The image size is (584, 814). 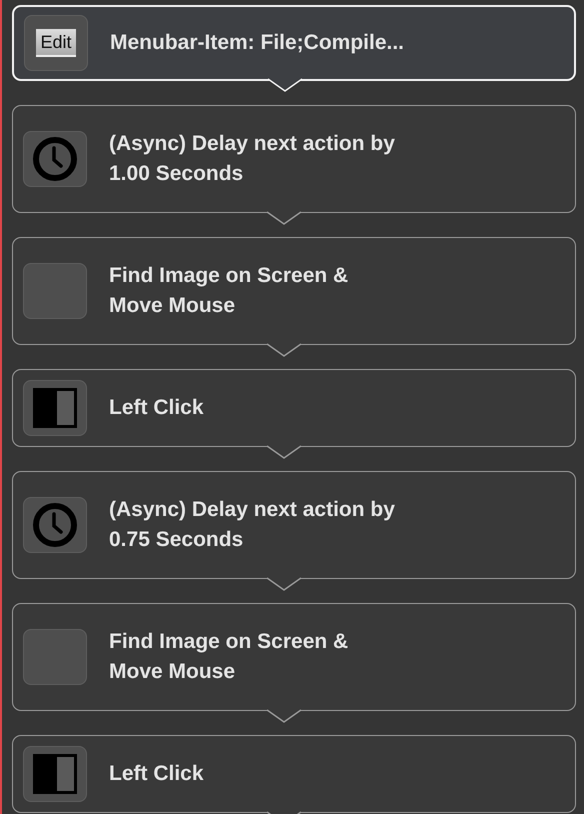 What do you see at coordinates (56, 43) in the screenshot?
I see `icon-label: Edit` at bounding box center [56, 43].